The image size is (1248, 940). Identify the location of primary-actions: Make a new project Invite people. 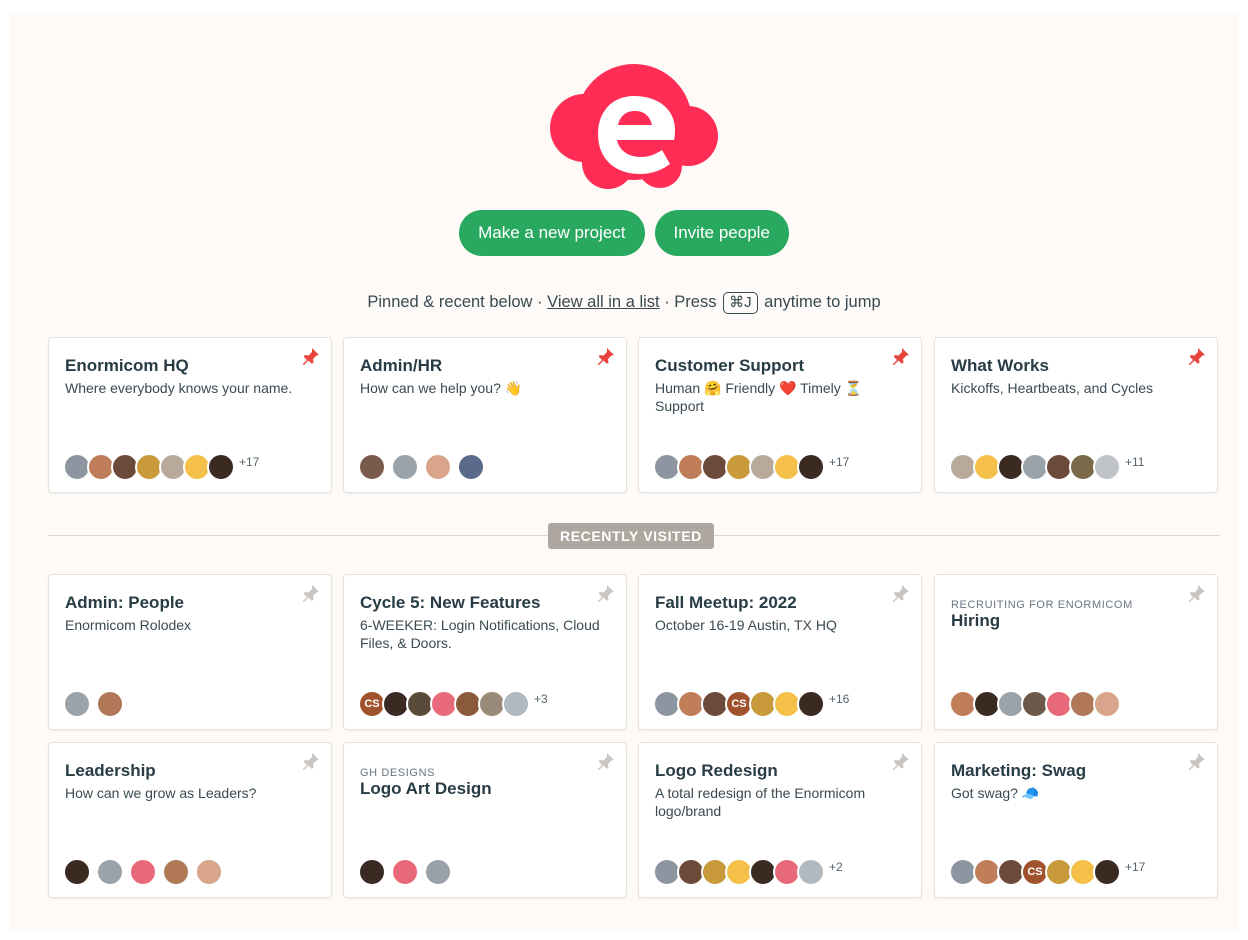
(624, 233).